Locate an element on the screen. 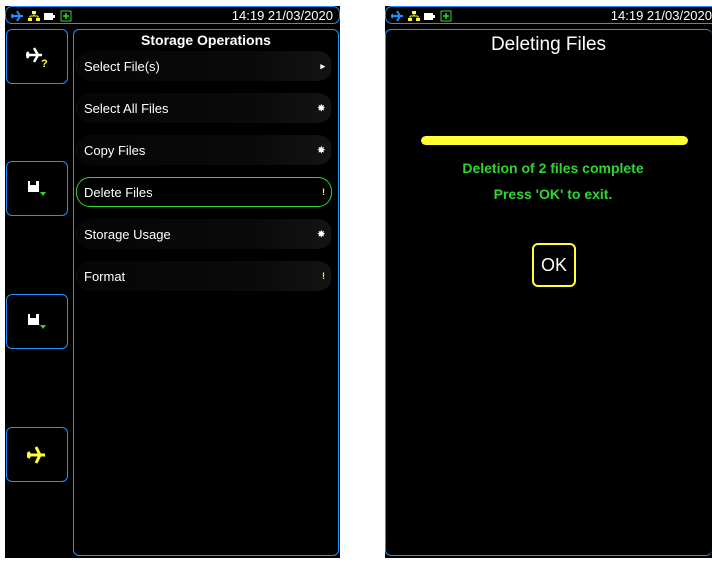 The image size is (712, 563). menu-item-delete-files: Delete Files ! is located at coordinates (204, 192).